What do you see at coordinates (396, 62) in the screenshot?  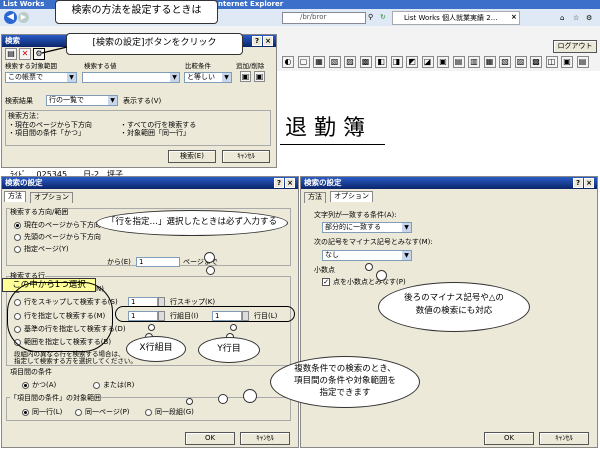 I see `toolbar-tool-icon: ◨` at bounding box center [396, 62].